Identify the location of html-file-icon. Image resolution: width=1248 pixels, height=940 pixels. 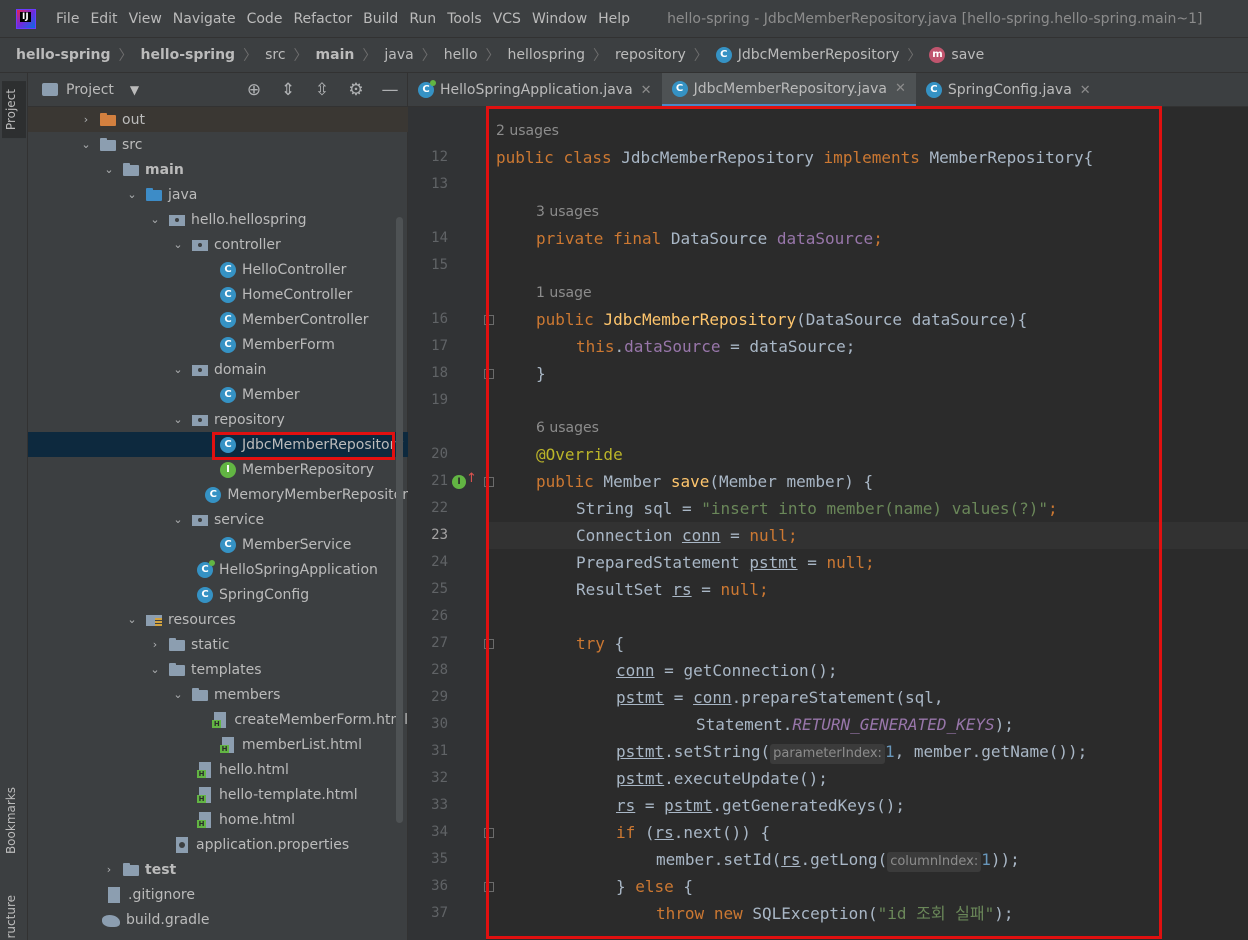
(228, 744).